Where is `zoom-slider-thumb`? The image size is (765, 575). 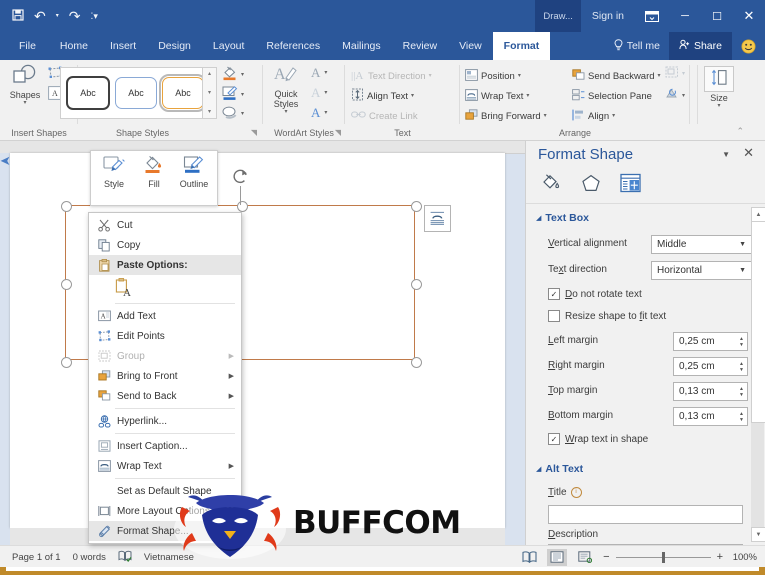
zoom-slider-thumb is located at coordinates (663, 557).